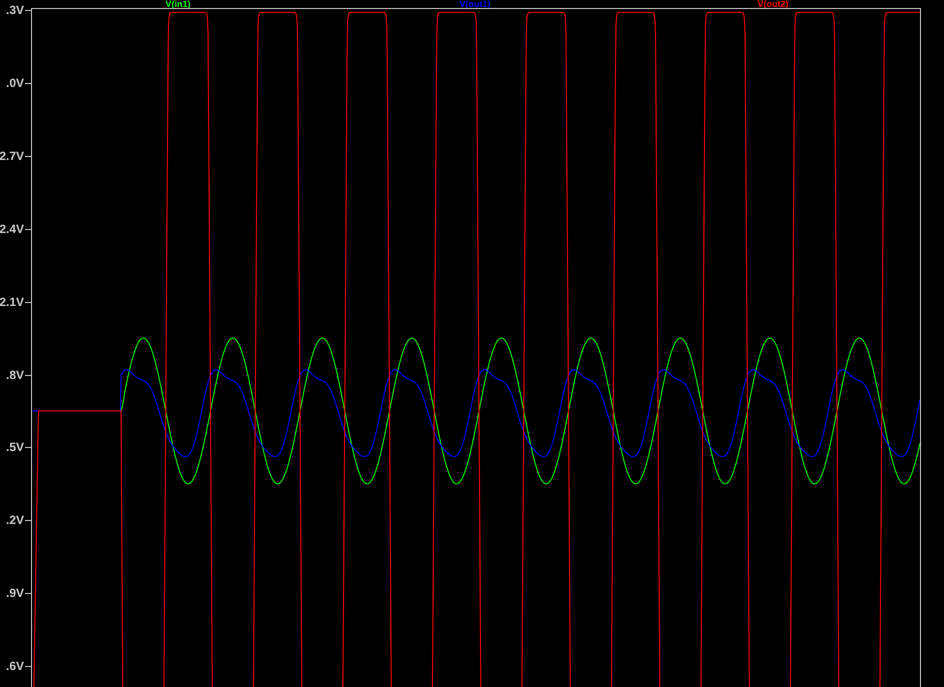 The width and height of the screenshot is (944, 687). I want to click on y-tick-label: .6V, so click(15, 666).